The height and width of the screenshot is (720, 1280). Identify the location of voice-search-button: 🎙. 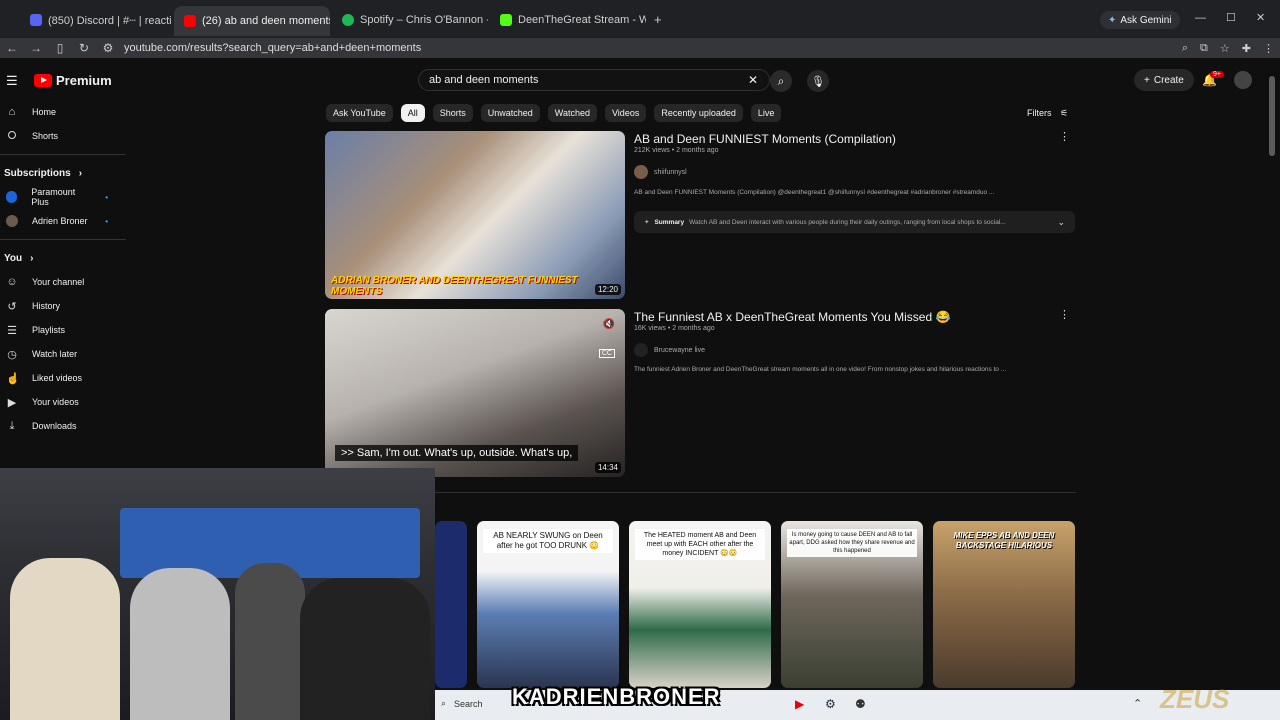
(818, 81).